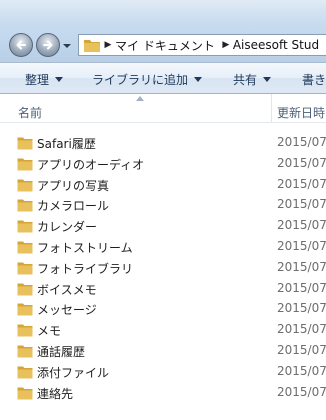 This screenshot has width=326, height=420. Describe the element at coordinates (85, 247) in the screenshot. I see `file-name: フォトストリーム` at that location.